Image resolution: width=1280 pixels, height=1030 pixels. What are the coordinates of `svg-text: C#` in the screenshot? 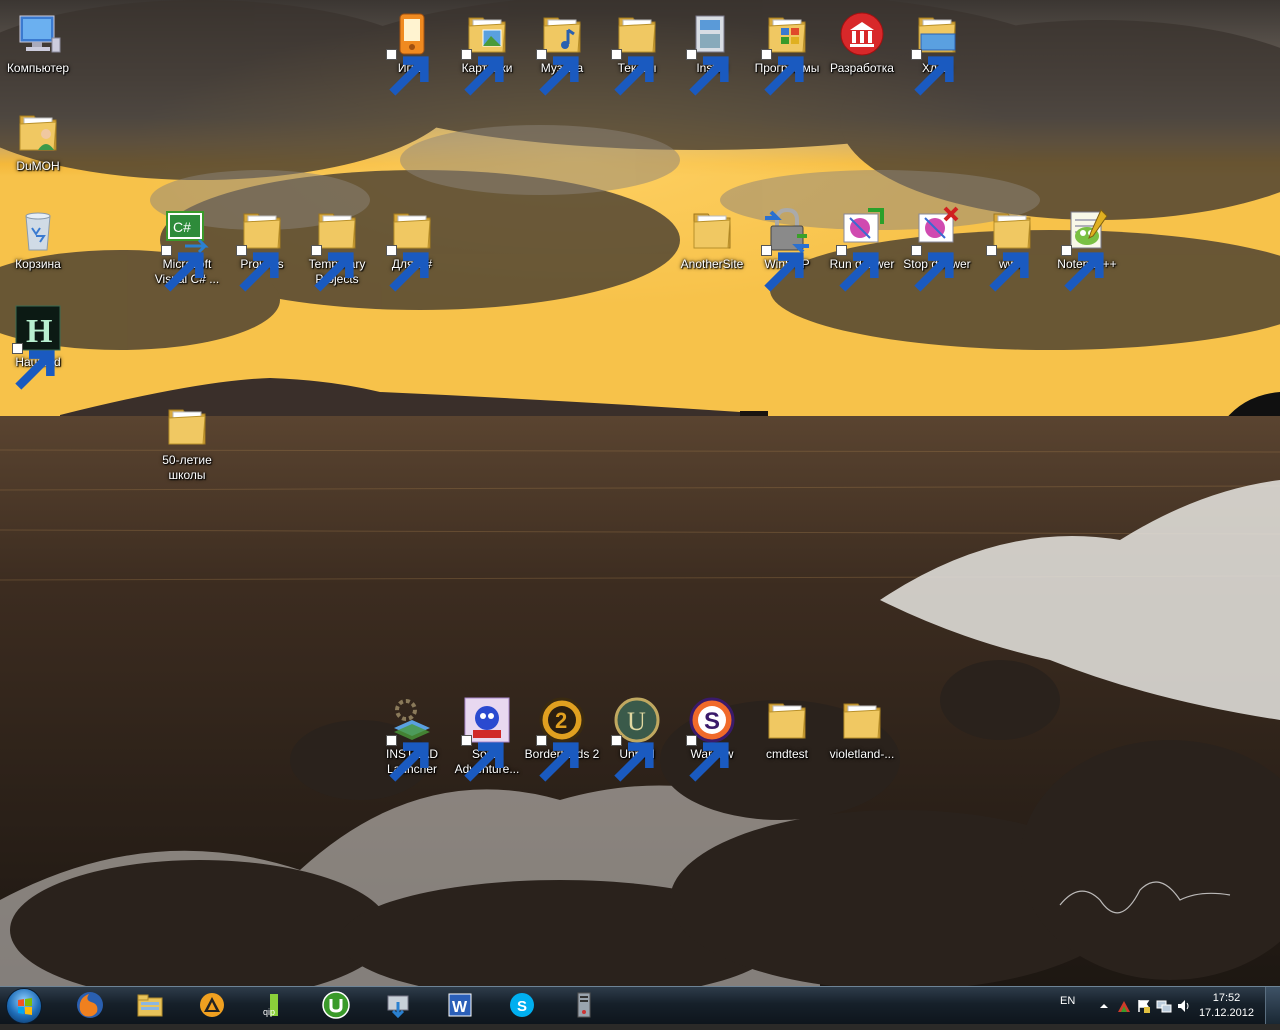 It's located at (182, 227).